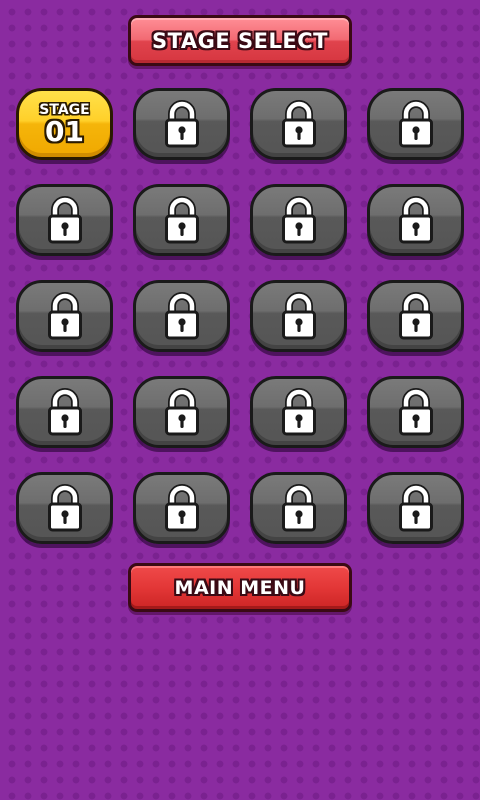 The width and height of the screenshot is (480, 800). Describe the element at coordinates (64, 131) in the screenshot. I see `stage-number: 01` at that location.